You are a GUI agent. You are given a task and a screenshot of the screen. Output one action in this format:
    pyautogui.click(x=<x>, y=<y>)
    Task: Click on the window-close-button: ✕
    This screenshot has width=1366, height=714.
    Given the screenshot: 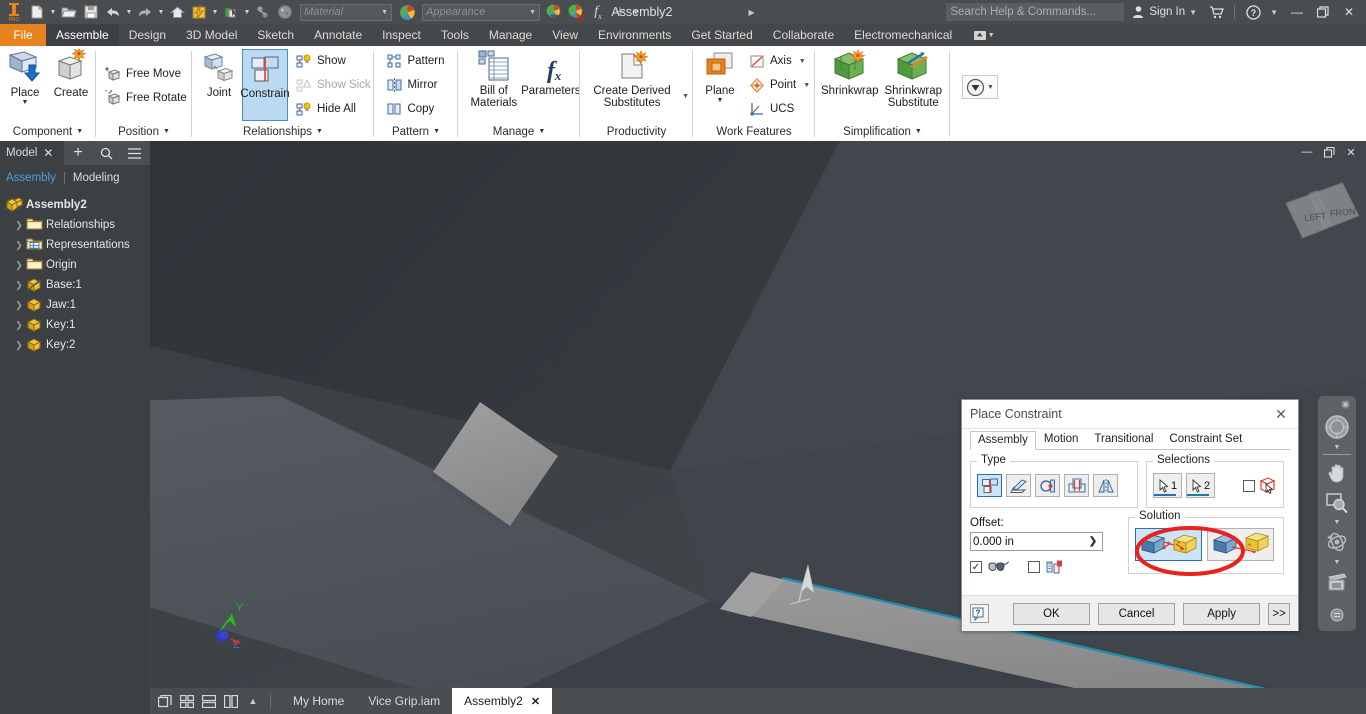 What is the action you would take?
    pyautogui.click(x=1349, y=12)
    